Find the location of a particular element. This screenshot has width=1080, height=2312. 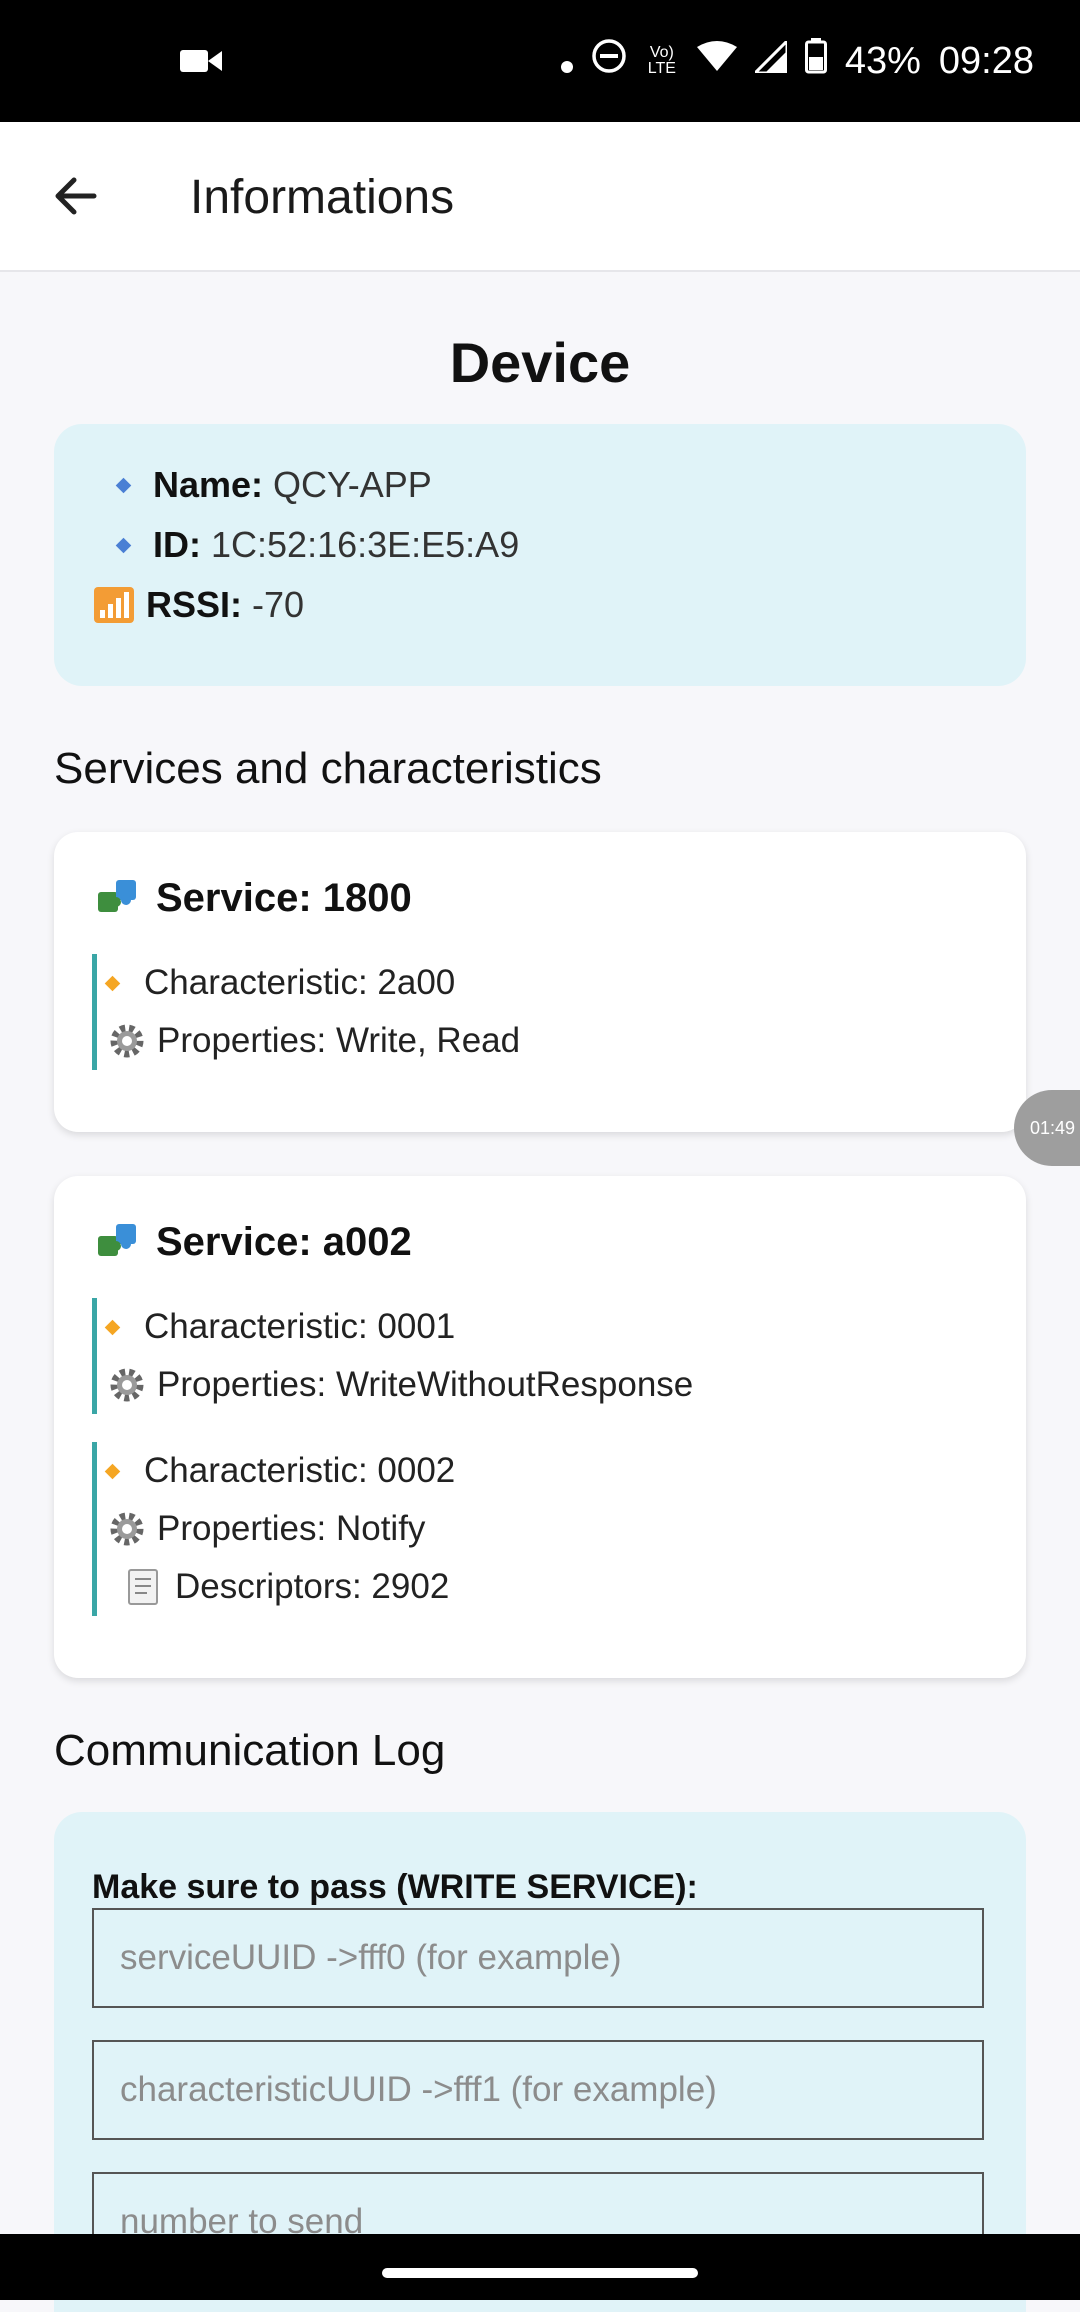

service-title: Service: a002 is located at coordinates (253, 1242).